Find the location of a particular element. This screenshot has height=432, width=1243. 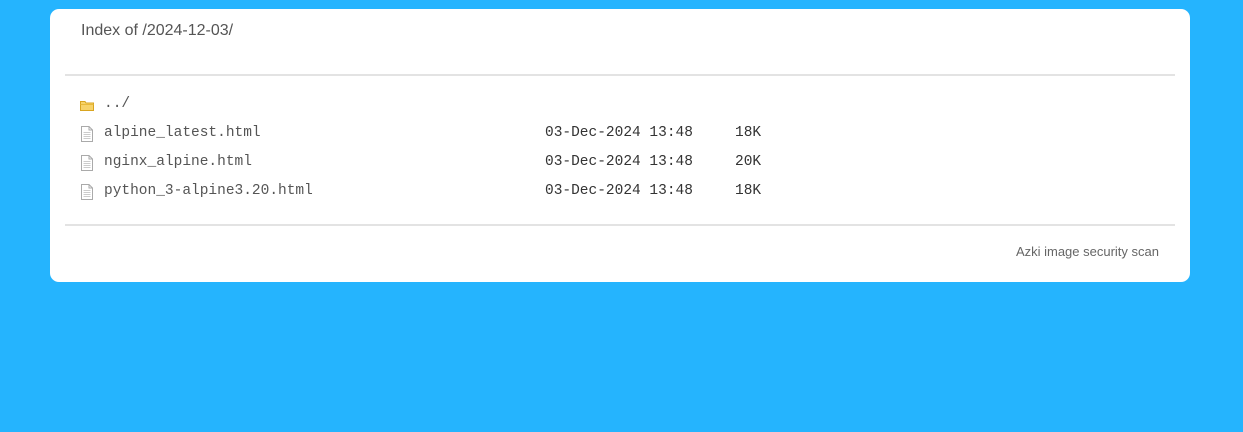

bottom-divider is located at coordinates (620, 225).